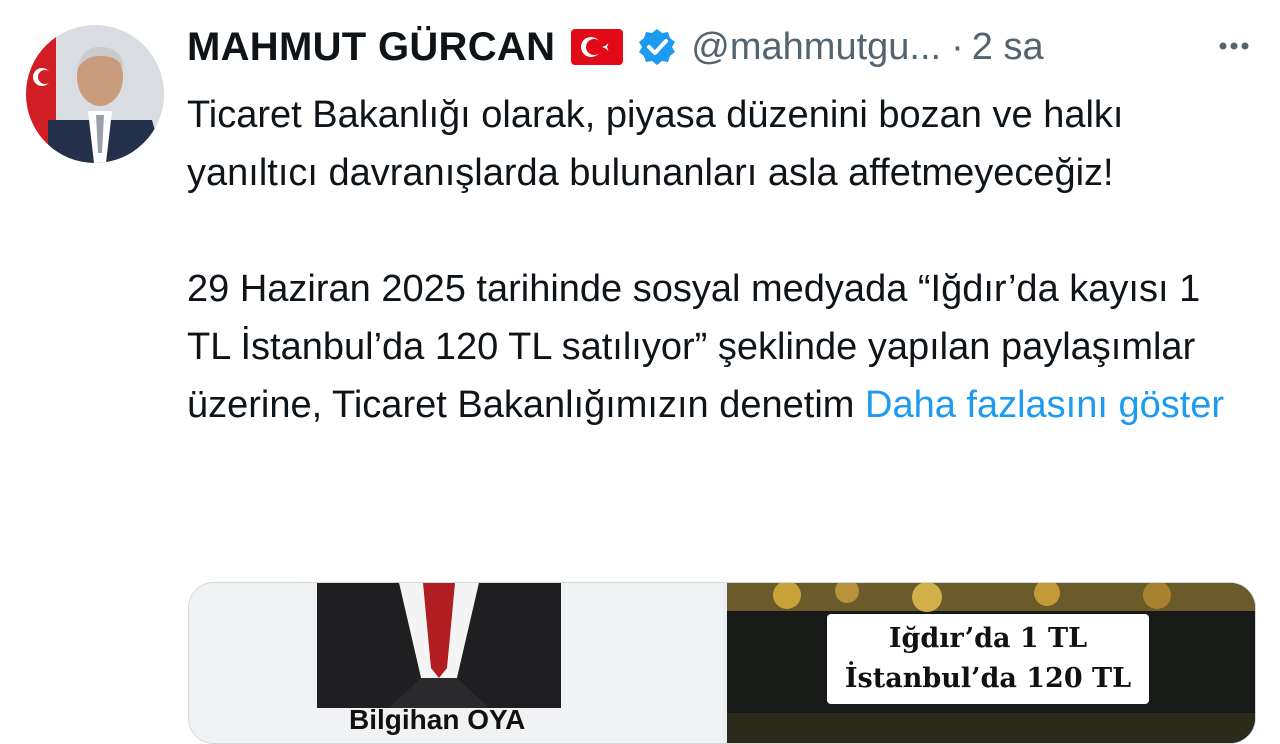 This screenshot has height=744, width=1280. I want to click on tweet-header: MAHMUT GÜRCAN @mahmutgu... · 2 sa, so click(724, 47).